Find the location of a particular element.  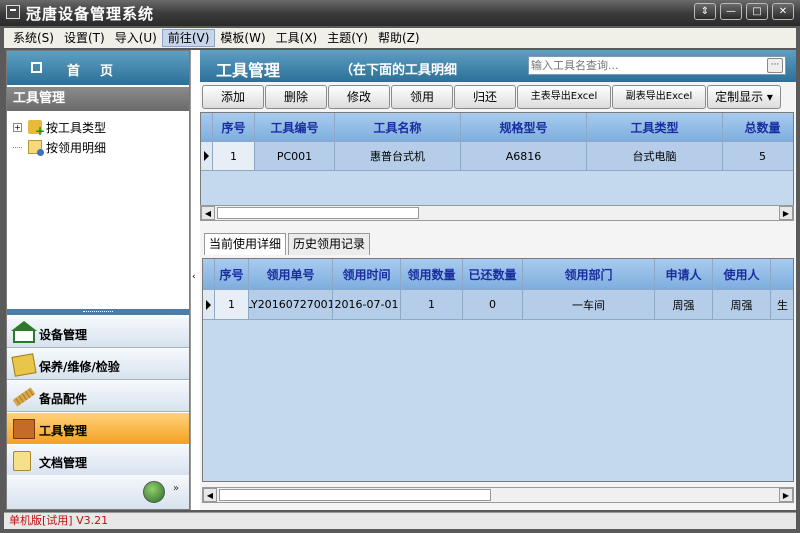

column-header: 工具编号 is located at coordinates (295, 127).